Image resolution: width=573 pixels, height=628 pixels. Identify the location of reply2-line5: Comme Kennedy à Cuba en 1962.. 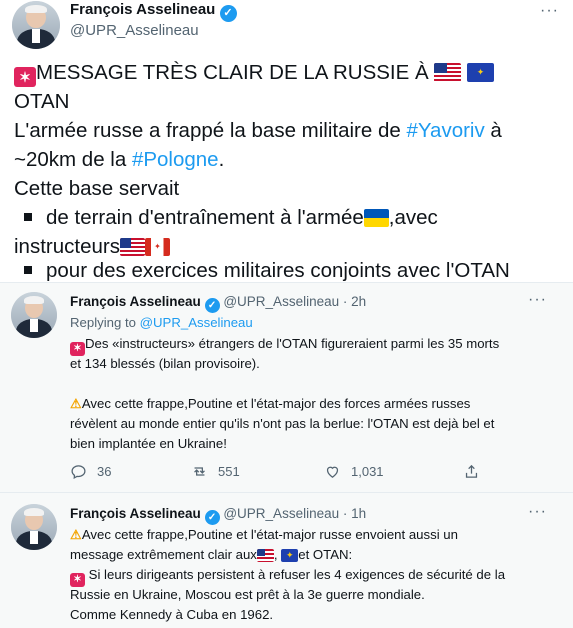
(172, 614).